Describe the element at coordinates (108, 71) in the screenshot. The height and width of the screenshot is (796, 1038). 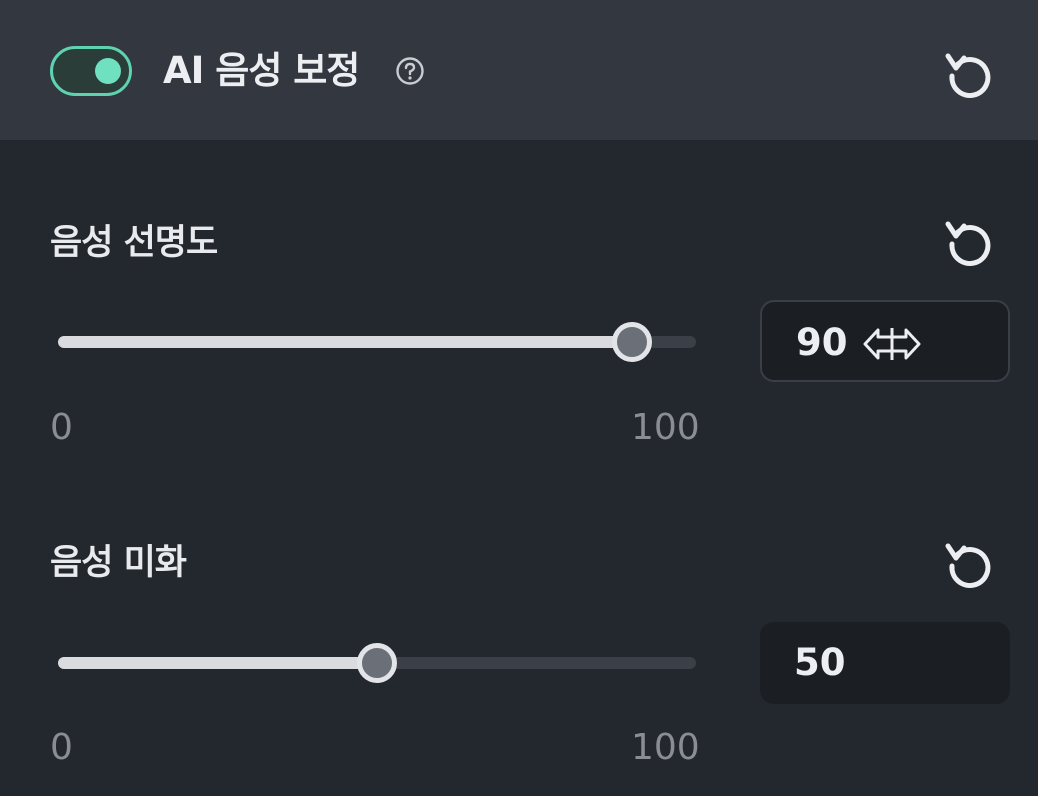
I see `toggle-knob` at that location.